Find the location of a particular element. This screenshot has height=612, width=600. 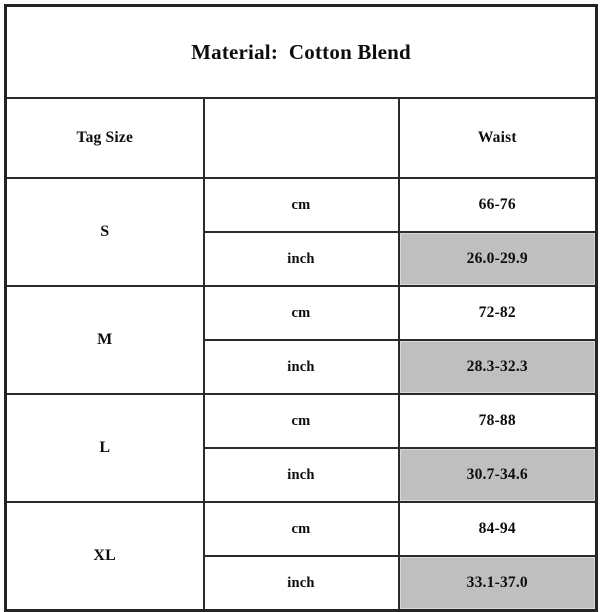

column-header-row: Tag Size Waist is located at coordinates (301, 138).